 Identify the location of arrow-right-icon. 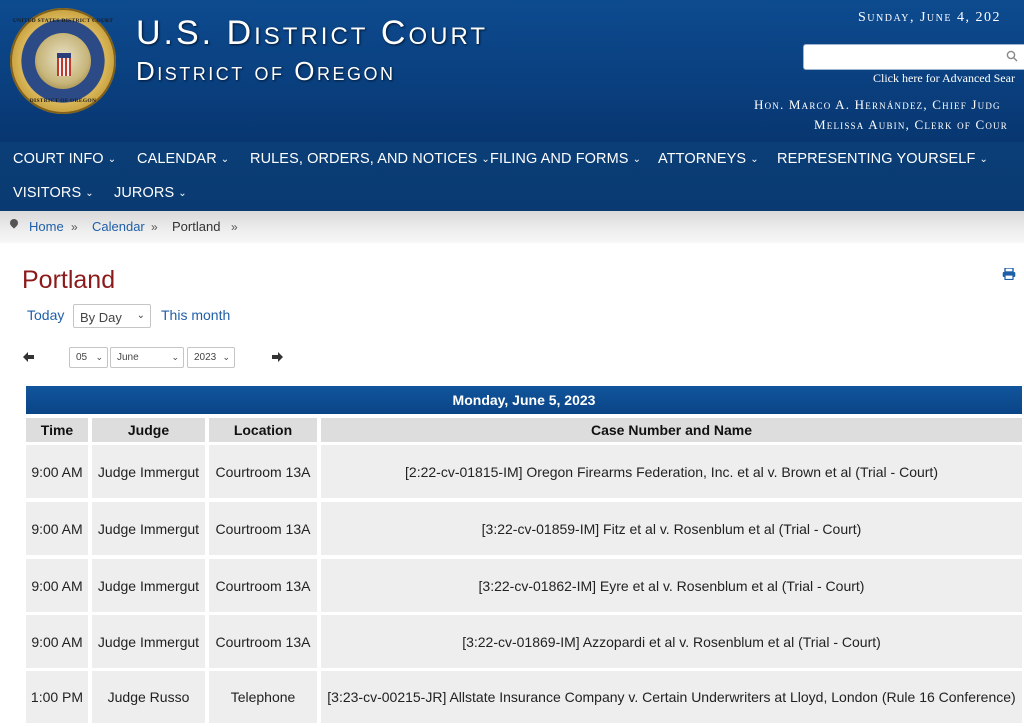
(277, 357).